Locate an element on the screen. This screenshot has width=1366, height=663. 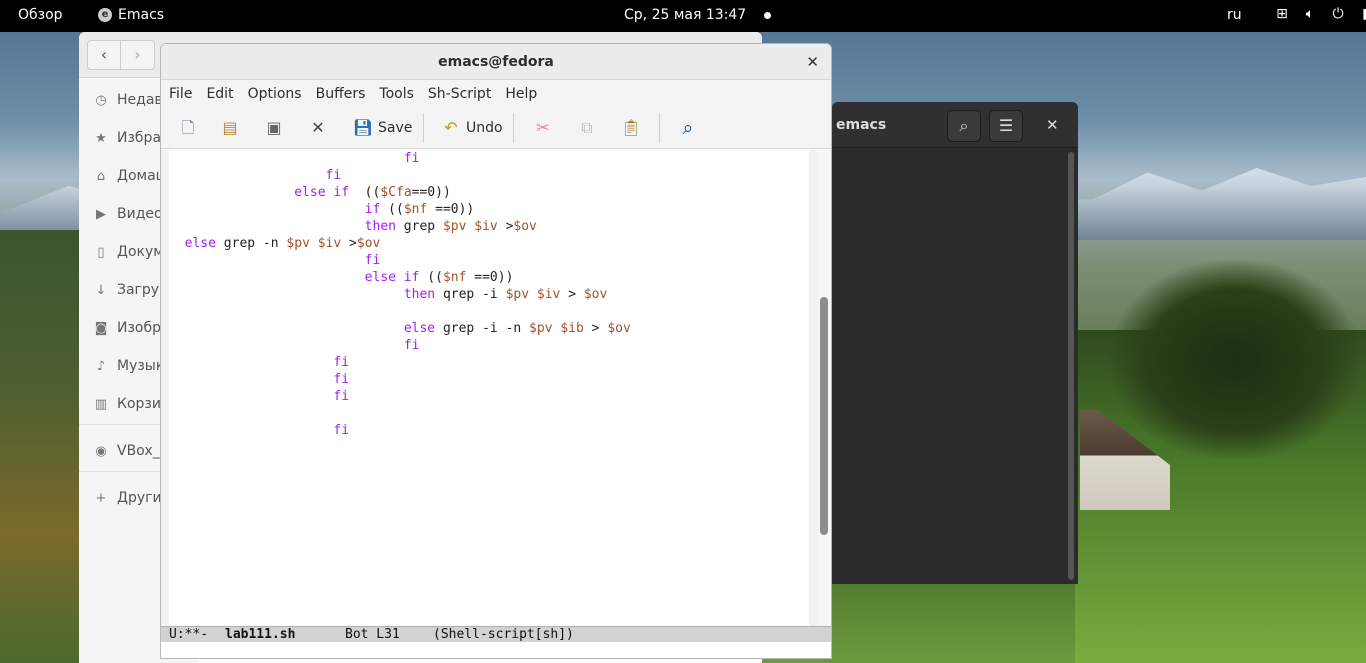
code-line: else if (($Cfa==0)) is located at coordinates (310, 192).